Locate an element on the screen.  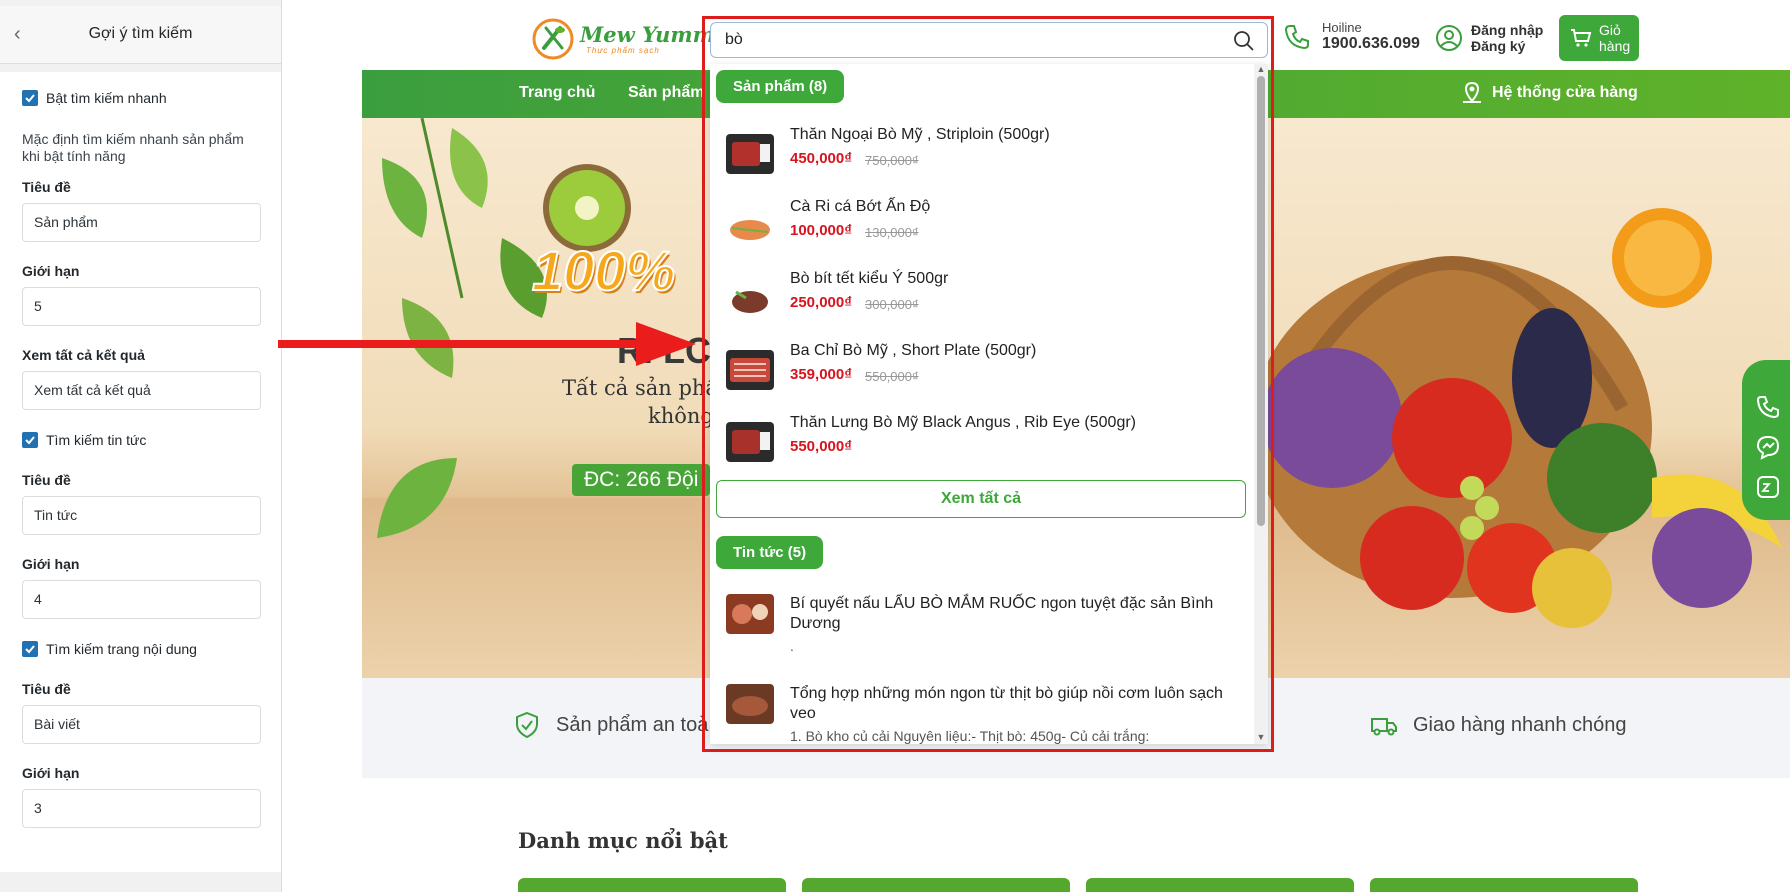
logo-icon is located at coordinates (553, 39).